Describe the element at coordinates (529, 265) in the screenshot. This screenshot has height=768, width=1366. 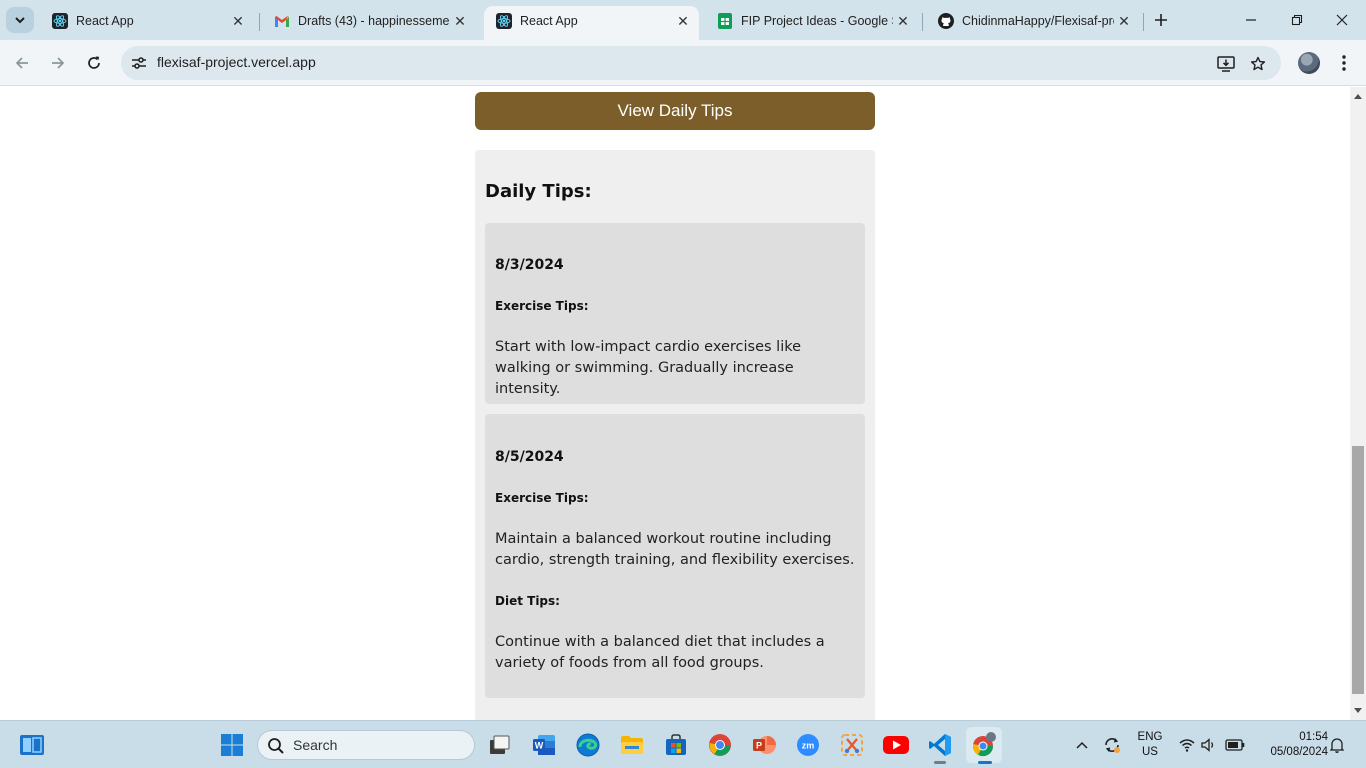
I see `tip-date: 8/3/2024` at that location.